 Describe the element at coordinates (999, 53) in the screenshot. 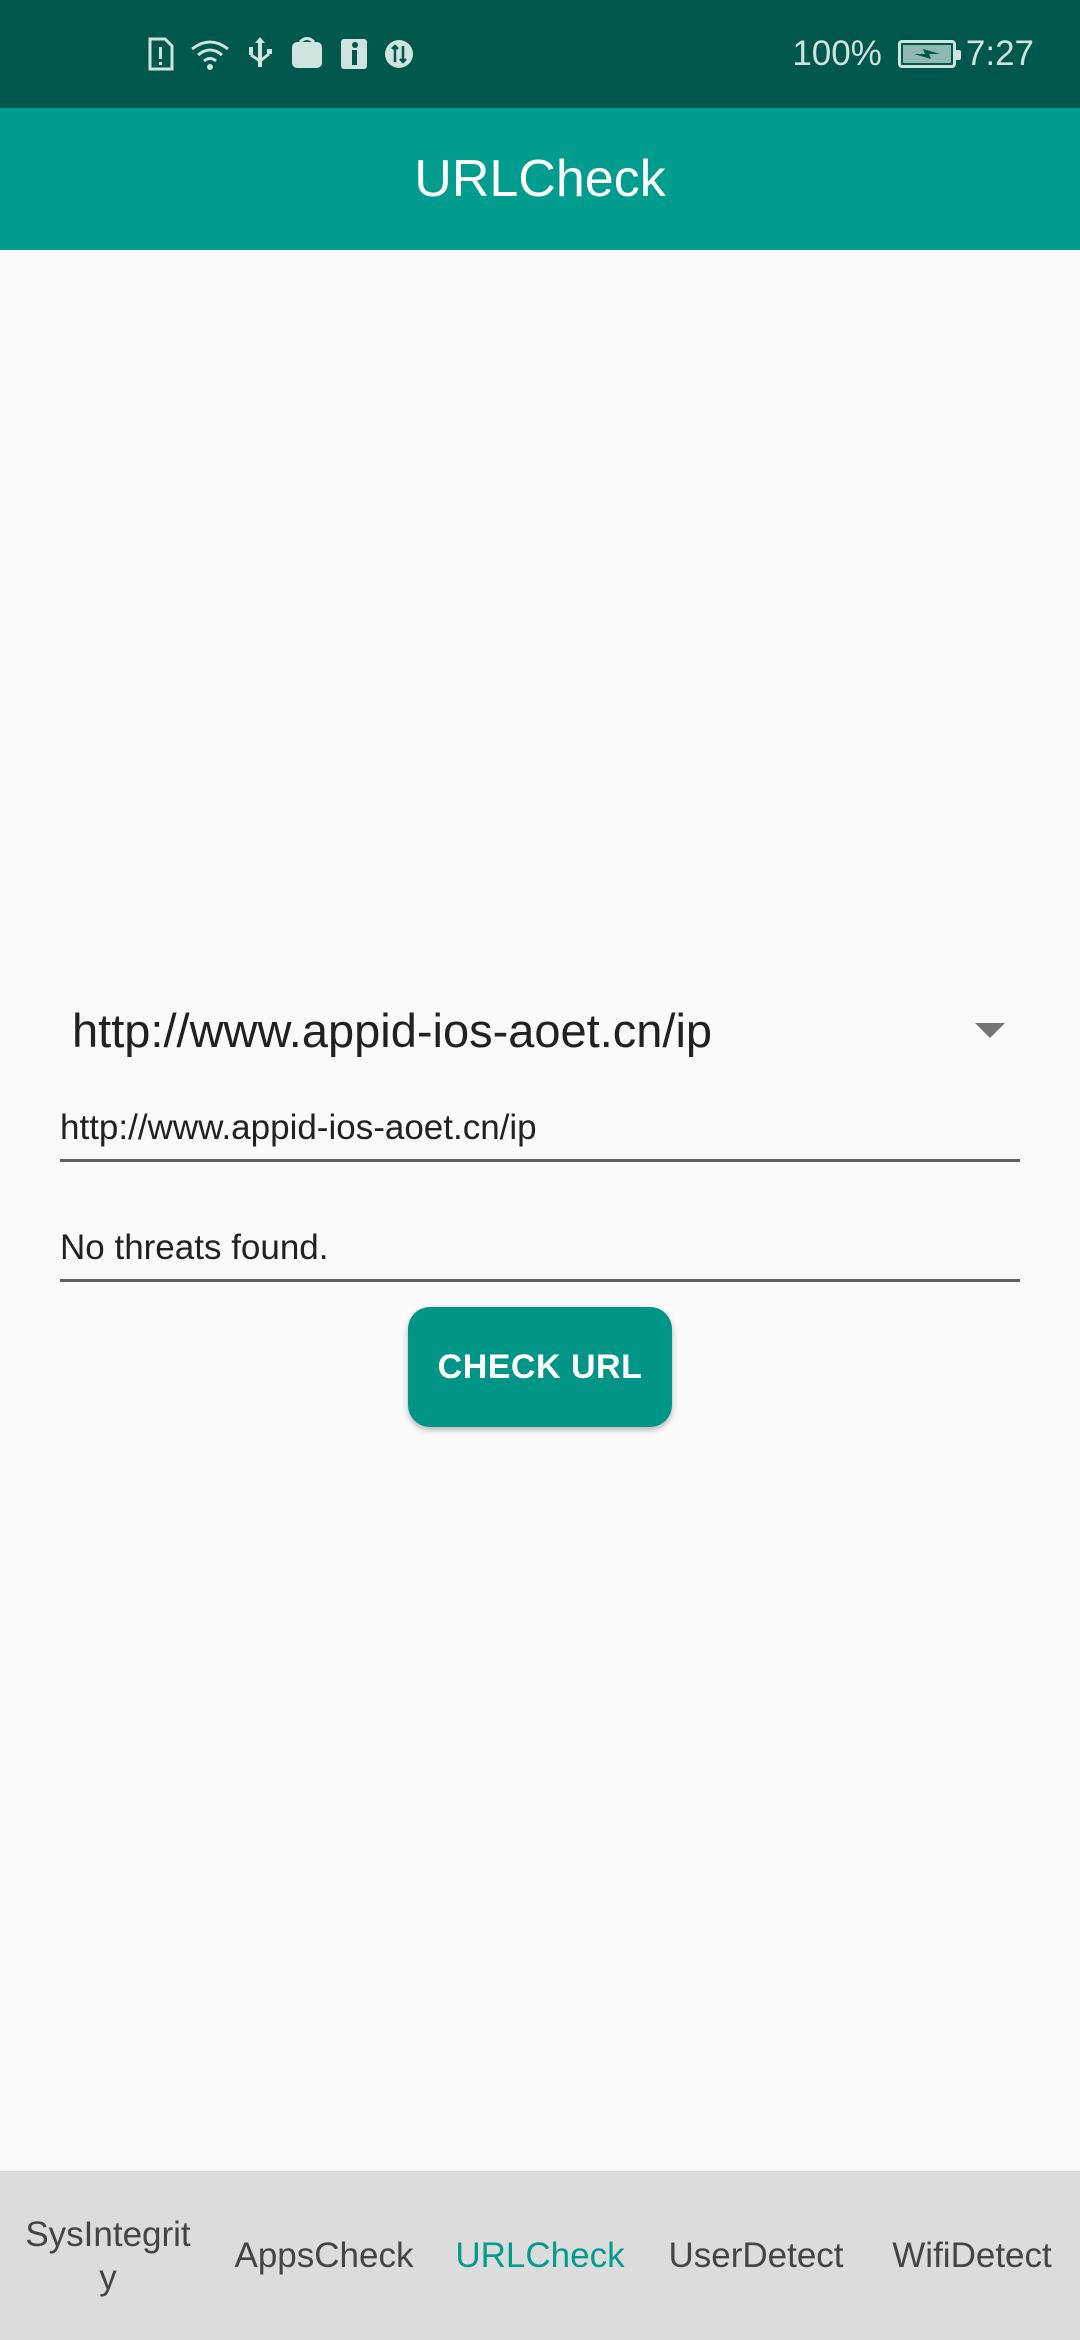

I see `clock: 7:27` at that location.